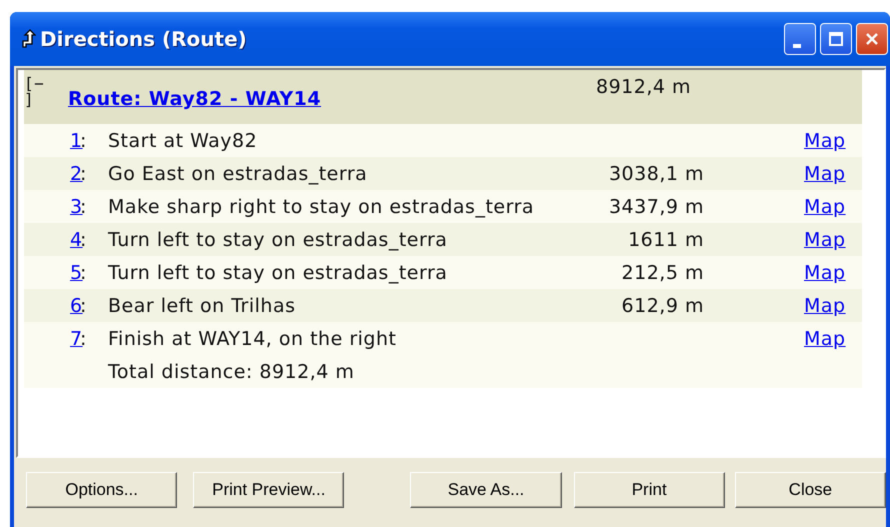 The height and width of the screenshot is (527, 890). What do you see at coordinates (75, 305) in the screenshot?
I see `step-number-link: 6` at bounding box center [75, 305].